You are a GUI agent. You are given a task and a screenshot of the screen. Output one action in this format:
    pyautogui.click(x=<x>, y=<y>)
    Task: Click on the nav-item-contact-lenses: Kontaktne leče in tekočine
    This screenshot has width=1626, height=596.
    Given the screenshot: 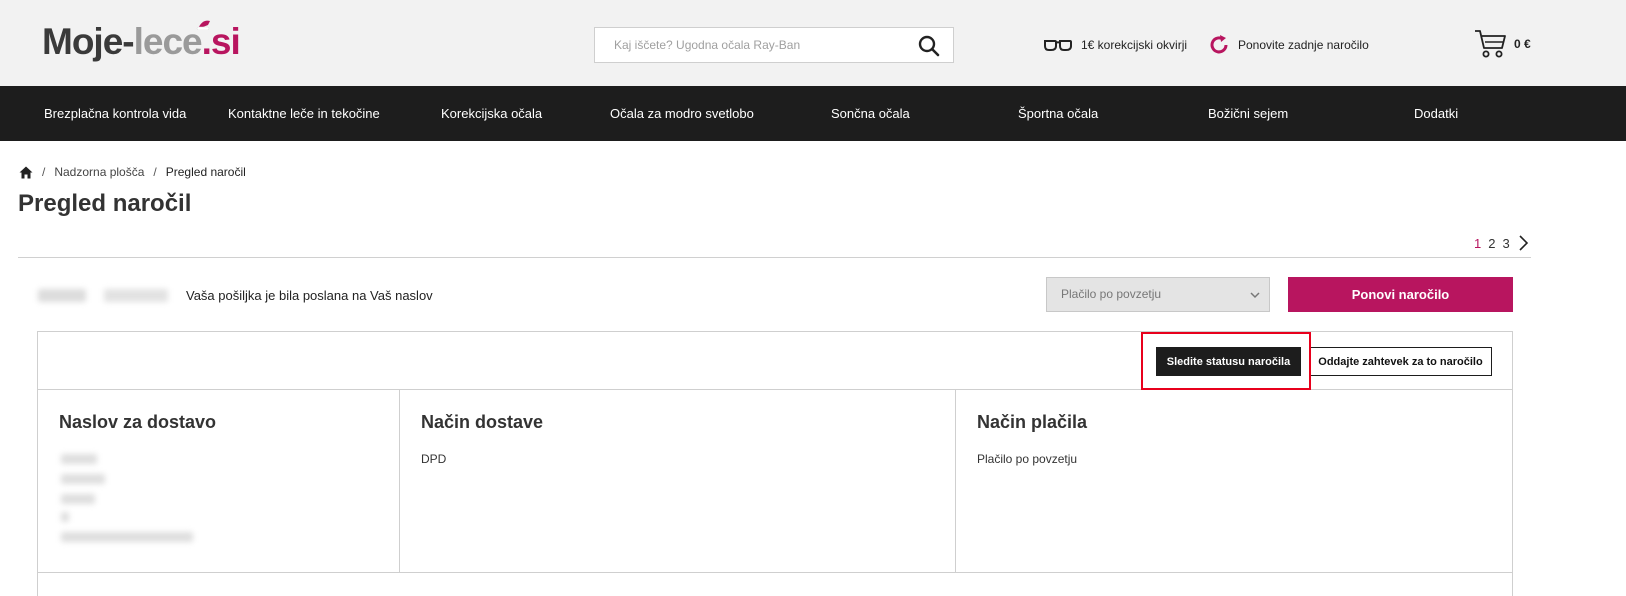 What is the action you would take?
    pyautogui.click(x=304, y=113)
    